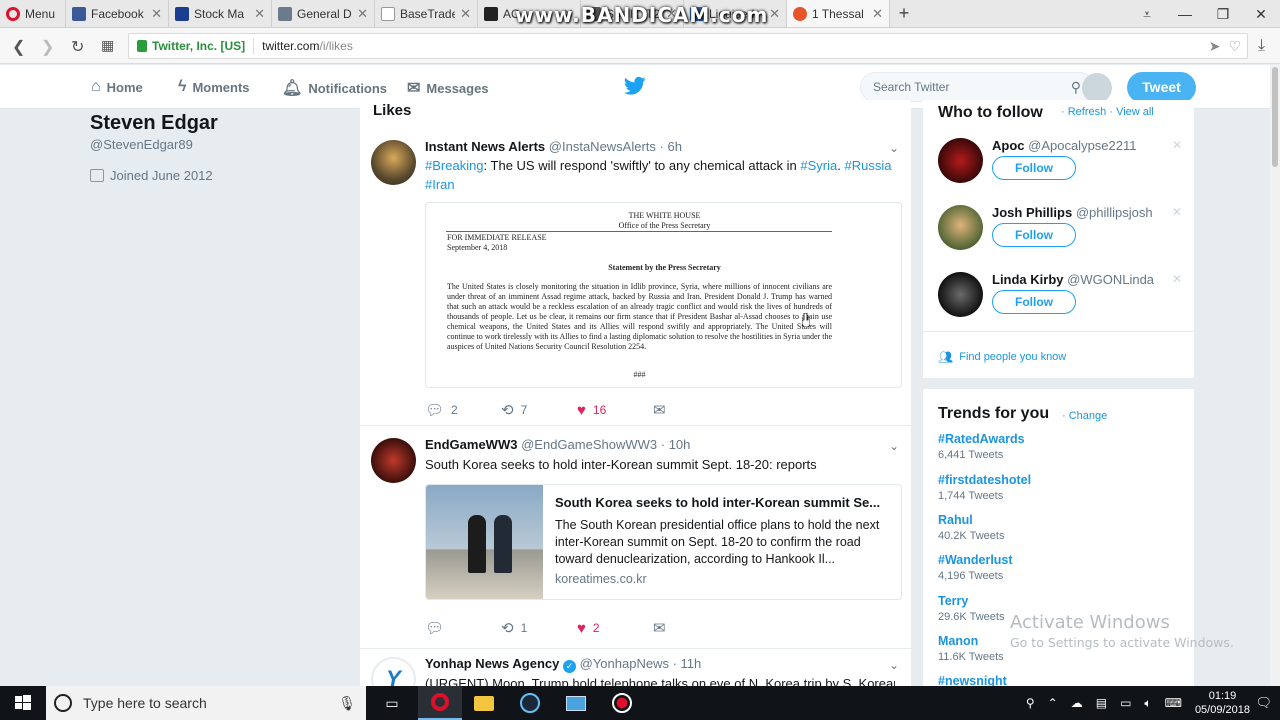  Describe the element at coordinates (1261, 13) in the screenshot. I see `close-window-icon: ✕` at that location.